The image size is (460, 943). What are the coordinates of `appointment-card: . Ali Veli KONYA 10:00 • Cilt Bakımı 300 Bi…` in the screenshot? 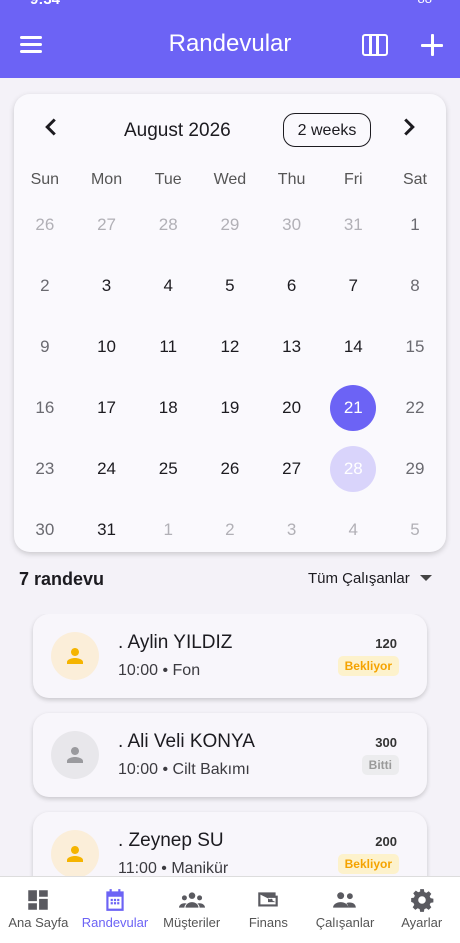 It's located at (230, 755).